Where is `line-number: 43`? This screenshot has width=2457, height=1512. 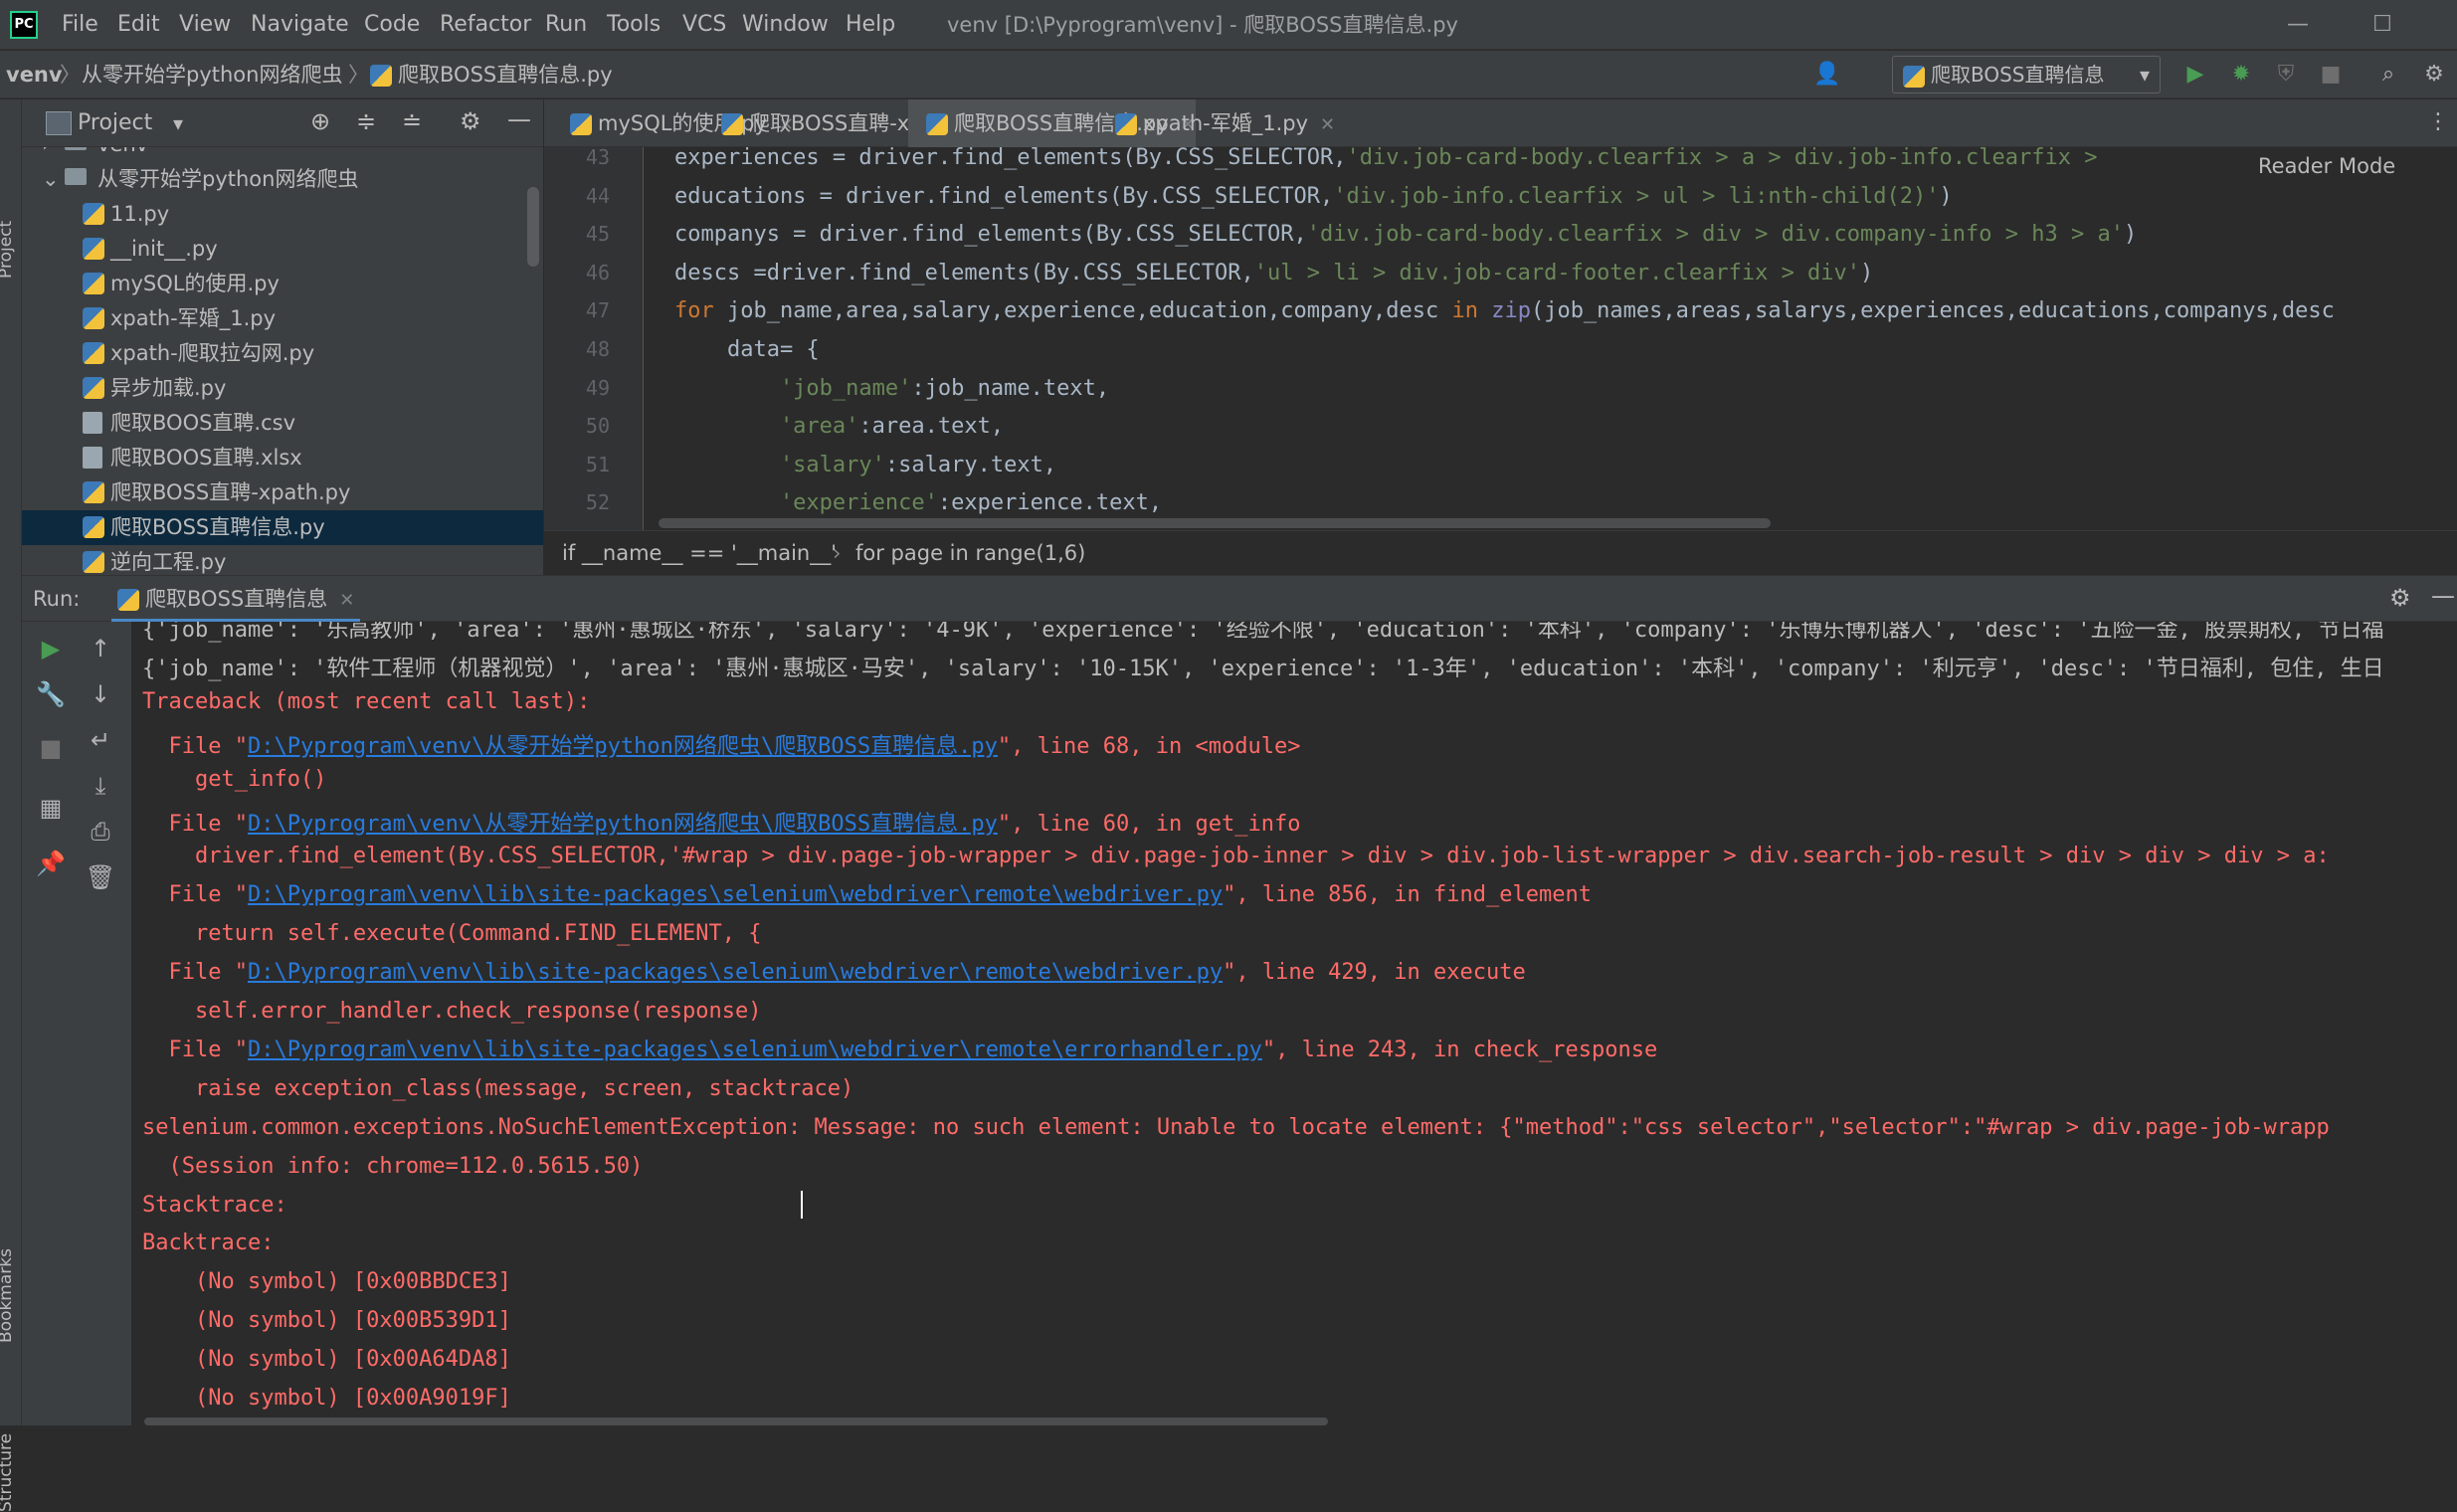 line-number: 43 is located at coordinates (597, 157).